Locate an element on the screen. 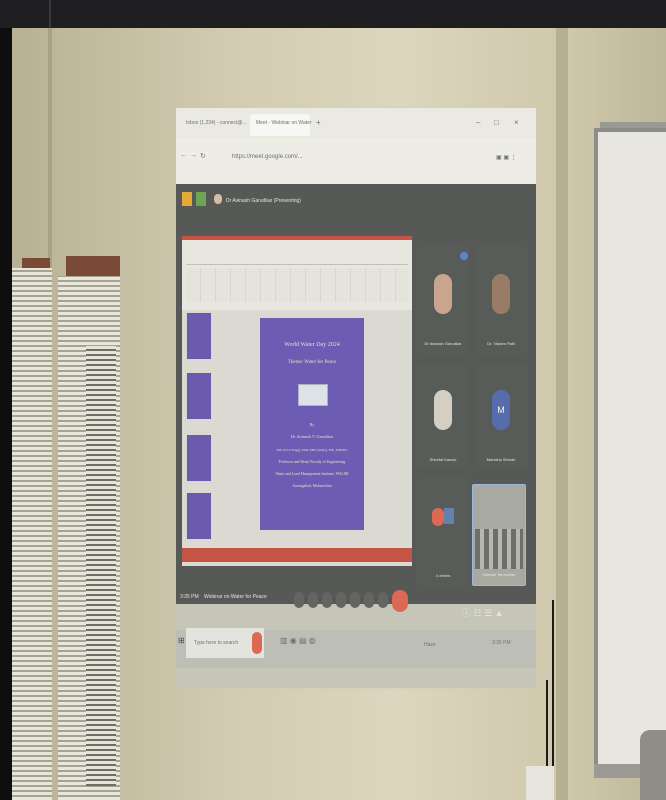 This screenshot has width=666, height=800. participant-name: Manisha Shinde is located at coordinates (501, 459).